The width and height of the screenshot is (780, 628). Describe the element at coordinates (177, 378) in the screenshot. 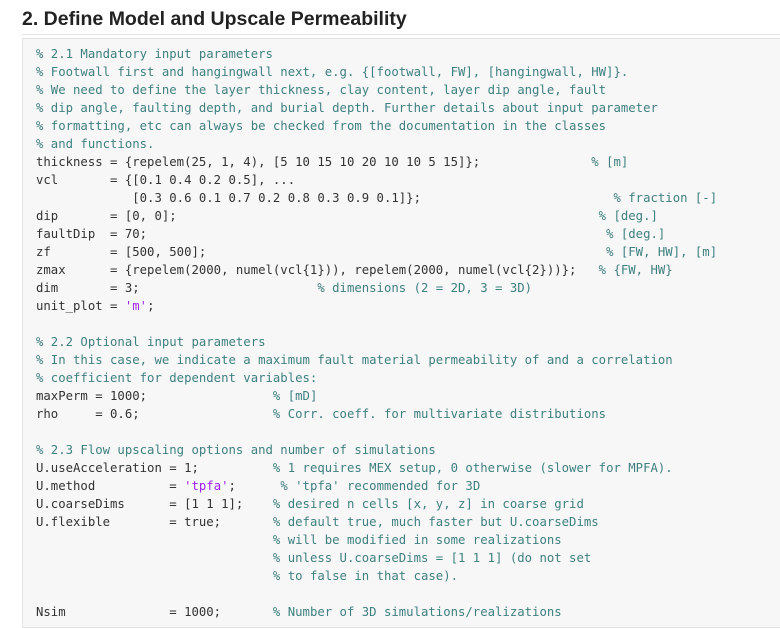

I see `code-comment: % coefficient for dependent variables:` at that location.